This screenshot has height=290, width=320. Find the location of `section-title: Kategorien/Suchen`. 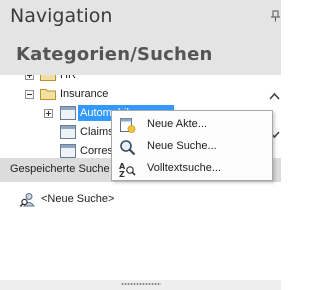

section-title: Kategorien/Suchen is located at coordinates (114, 54).